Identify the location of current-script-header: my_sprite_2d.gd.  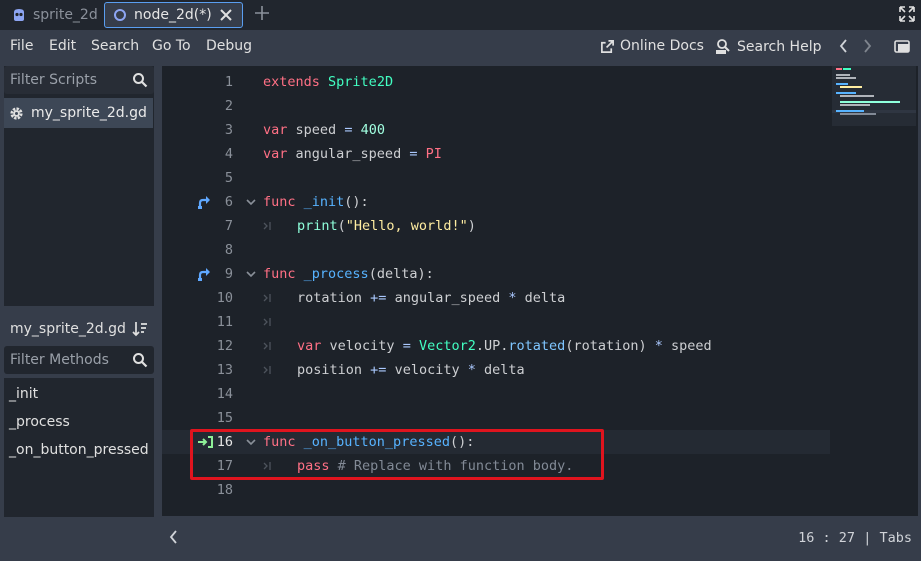
(79, 329).